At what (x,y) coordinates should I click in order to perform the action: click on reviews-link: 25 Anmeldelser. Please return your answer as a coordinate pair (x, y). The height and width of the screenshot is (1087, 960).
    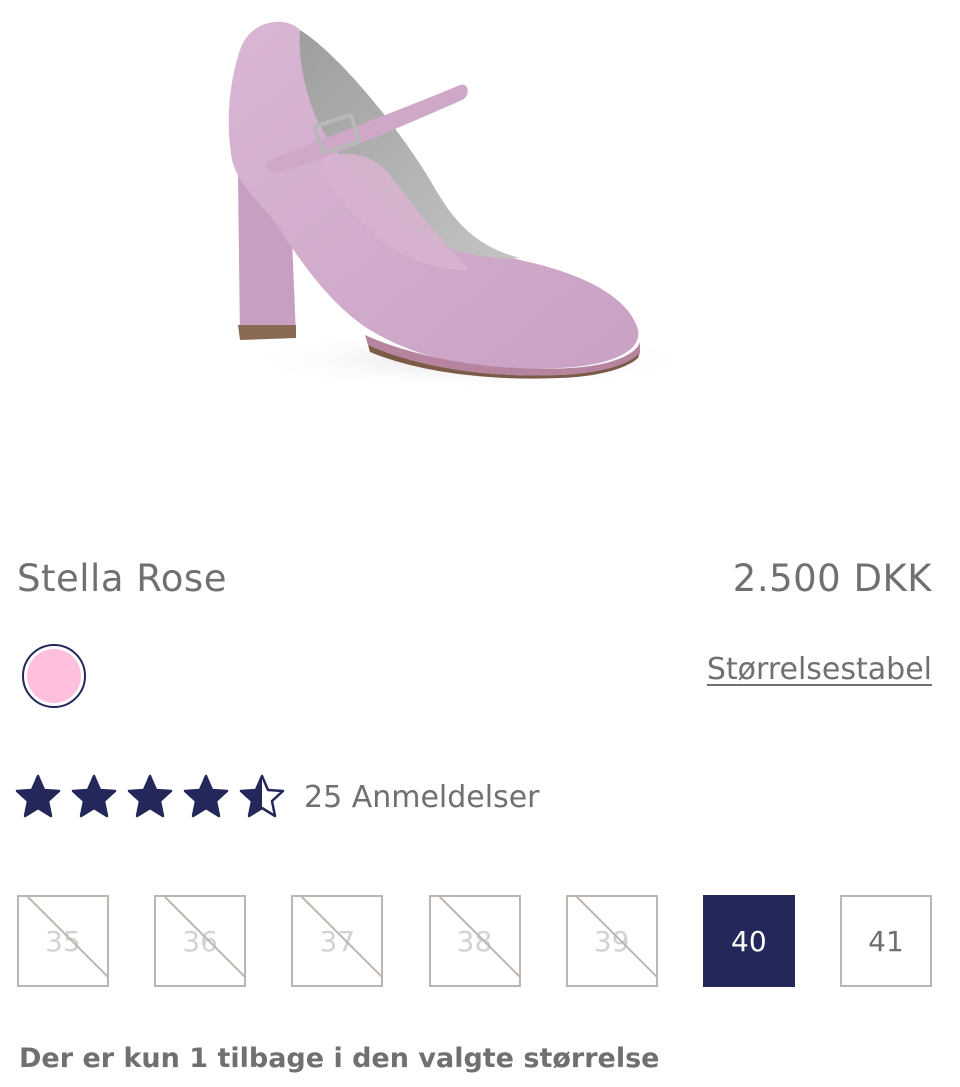
    Looking at the image, I should click on (422, 797).